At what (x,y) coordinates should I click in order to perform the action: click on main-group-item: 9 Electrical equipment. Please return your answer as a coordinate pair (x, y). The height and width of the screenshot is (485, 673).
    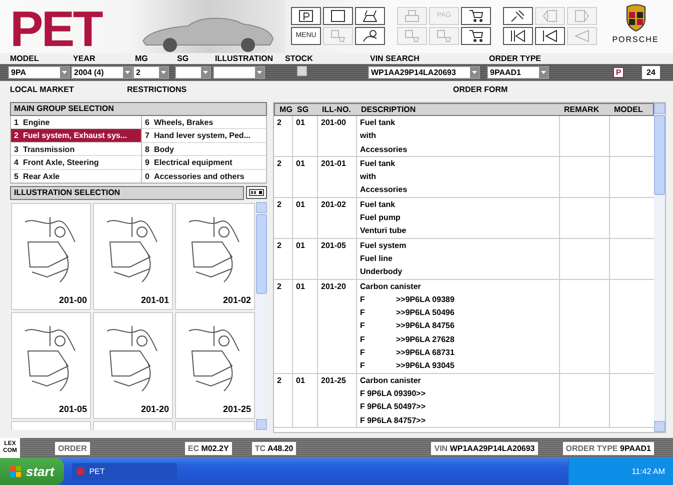
    Looking at the image, I should click on (204, 163).